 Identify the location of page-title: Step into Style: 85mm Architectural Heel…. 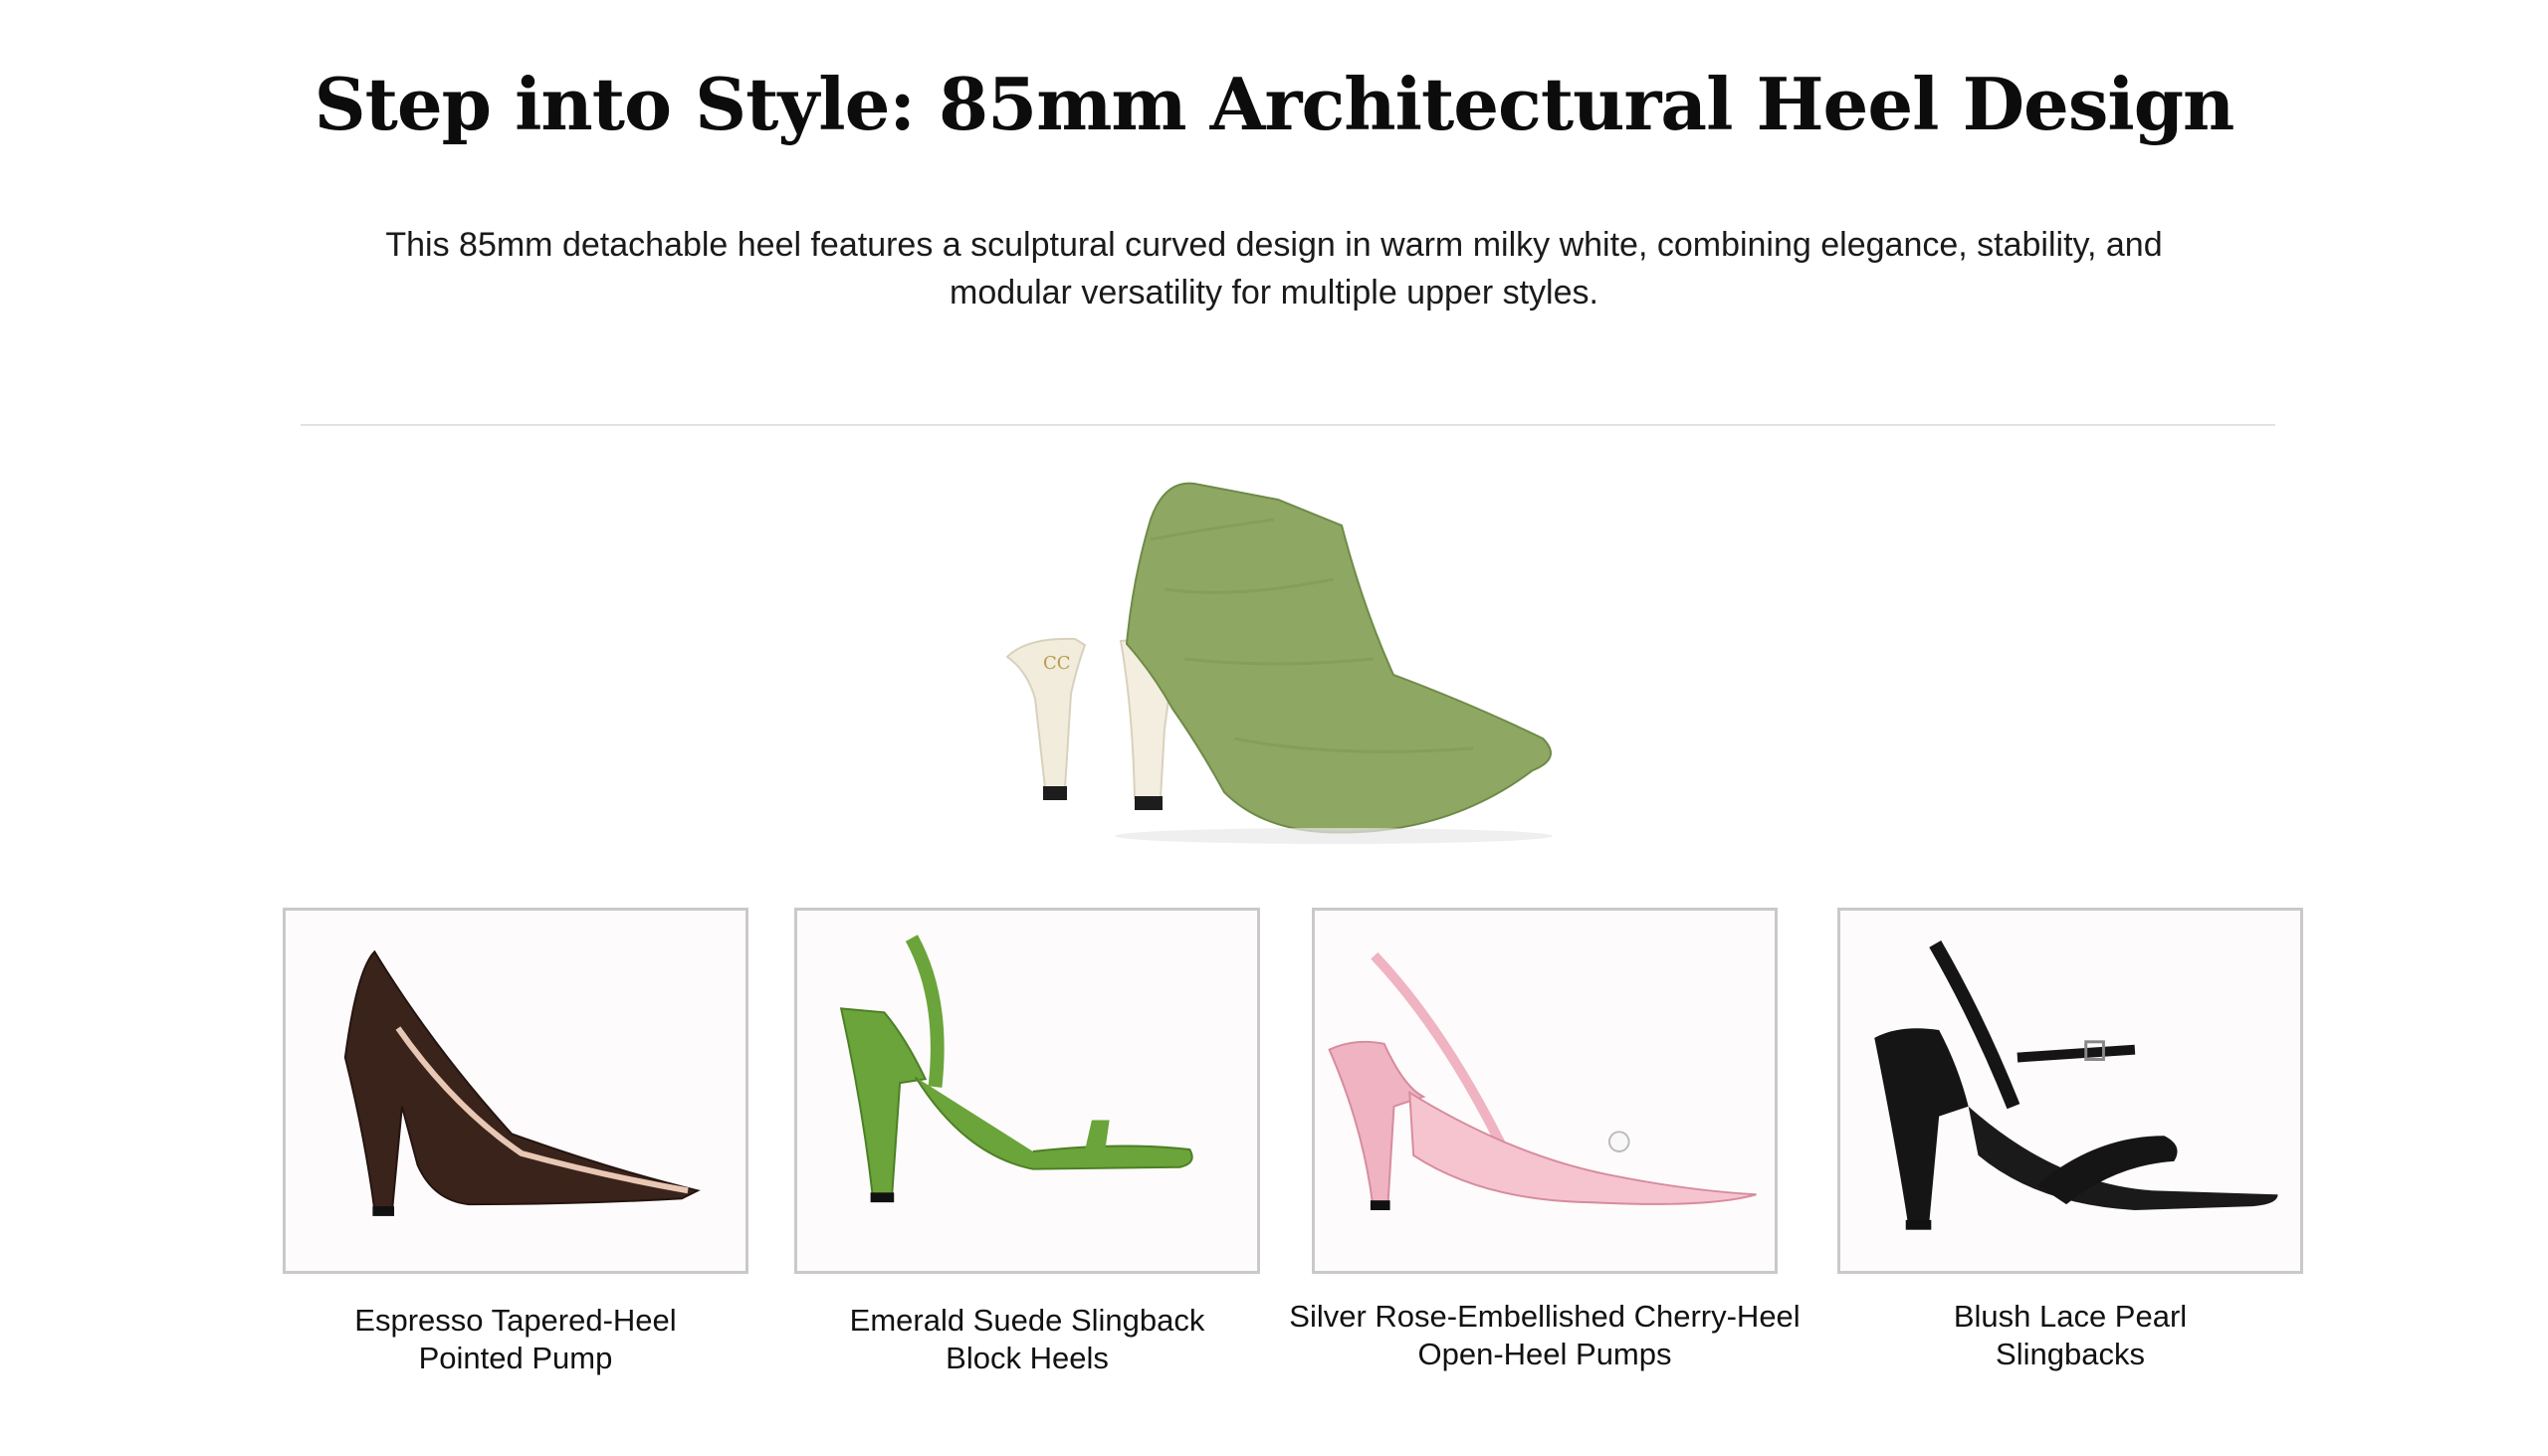
(1274, 104).